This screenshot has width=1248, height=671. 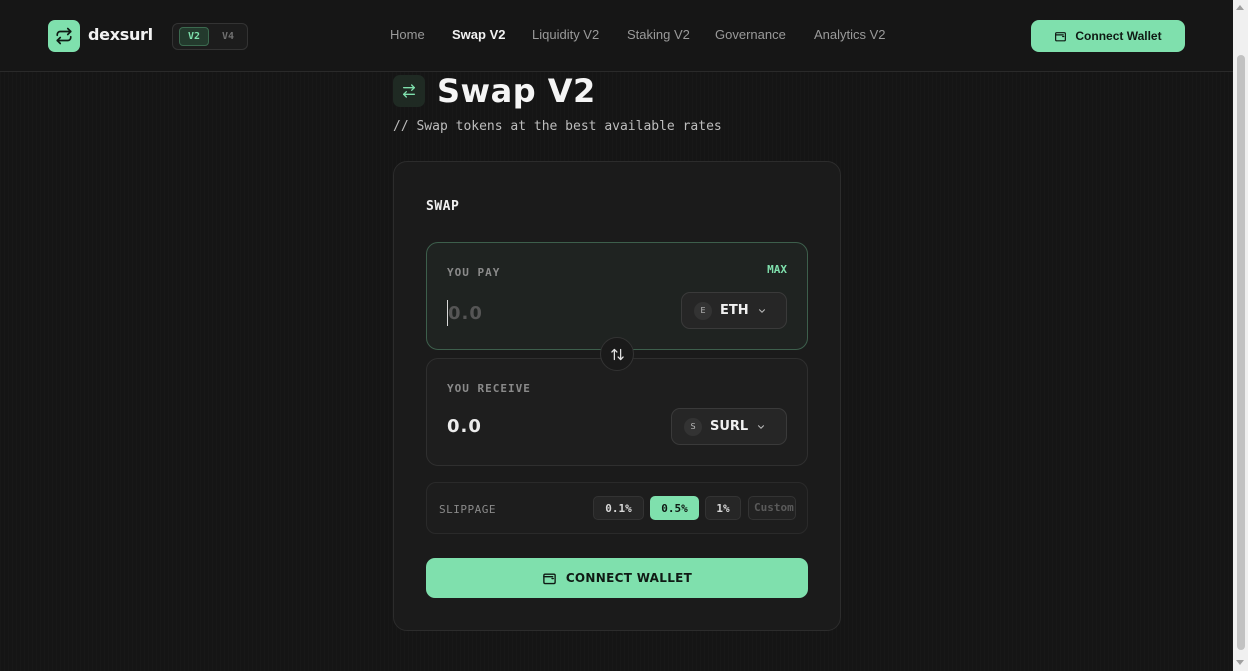 I want to click on page-scrollbar, so click(x=1240, y=335).